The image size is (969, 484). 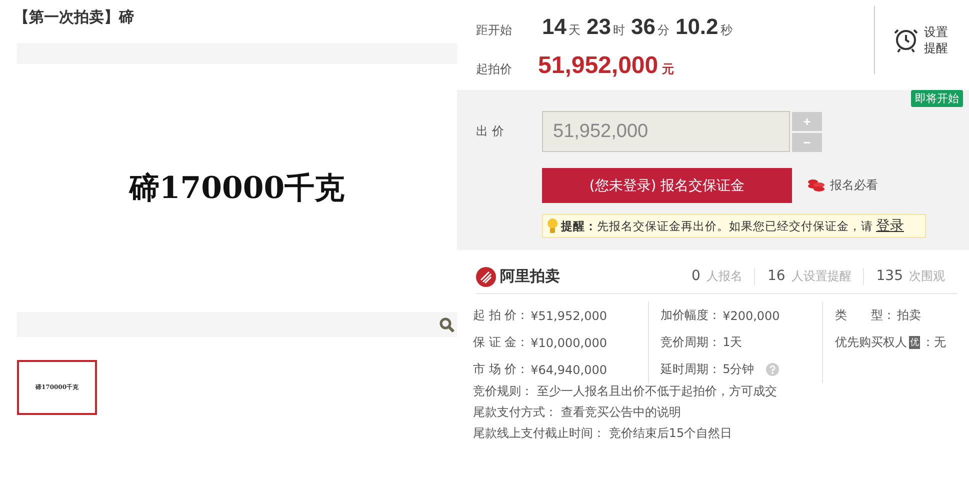 What do you see at coordinates (690, 342) in the screenshot?
I see `detail-label: 竞价周期：` at bounding box center [690, 342].